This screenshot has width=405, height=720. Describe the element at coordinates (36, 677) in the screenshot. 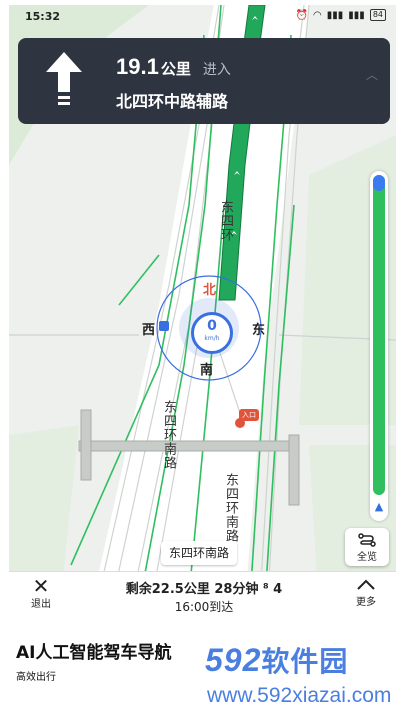

I see `promo-subtitle: 高效出行` at that location.